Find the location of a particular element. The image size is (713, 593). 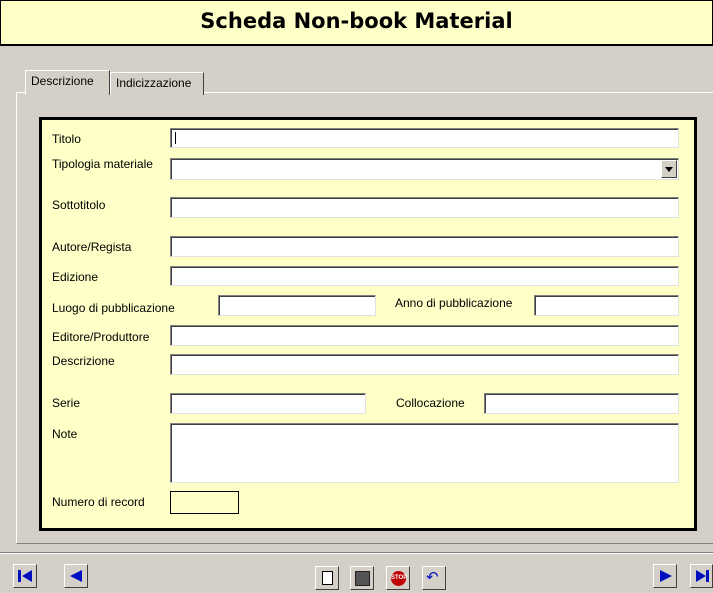

new-record-icon is located at coordinates (327, 578).